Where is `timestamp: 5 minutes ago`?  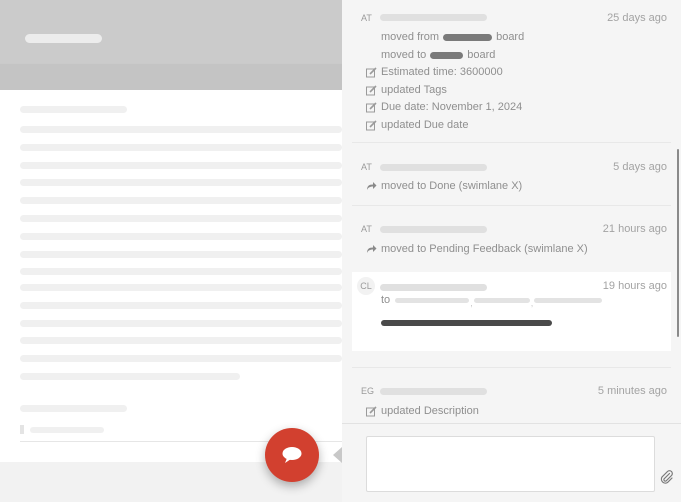 timestamp: 5 minutes ago is located at coordinates (632, 391).